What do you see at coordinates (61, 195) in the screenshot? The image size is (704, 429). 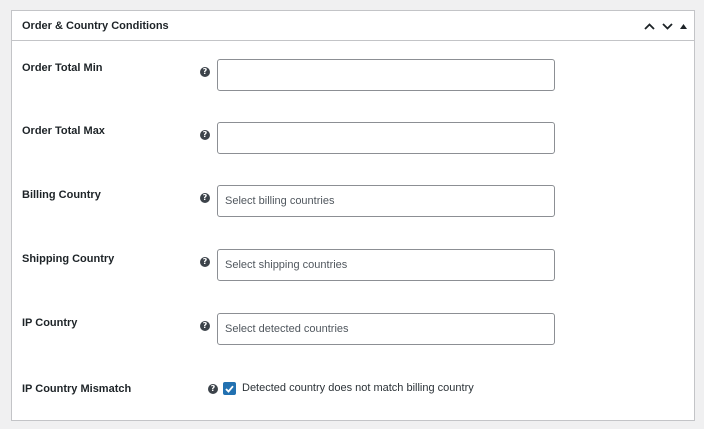 I see `billing-country-label: Billing Country` at bounding box center [61, 195].